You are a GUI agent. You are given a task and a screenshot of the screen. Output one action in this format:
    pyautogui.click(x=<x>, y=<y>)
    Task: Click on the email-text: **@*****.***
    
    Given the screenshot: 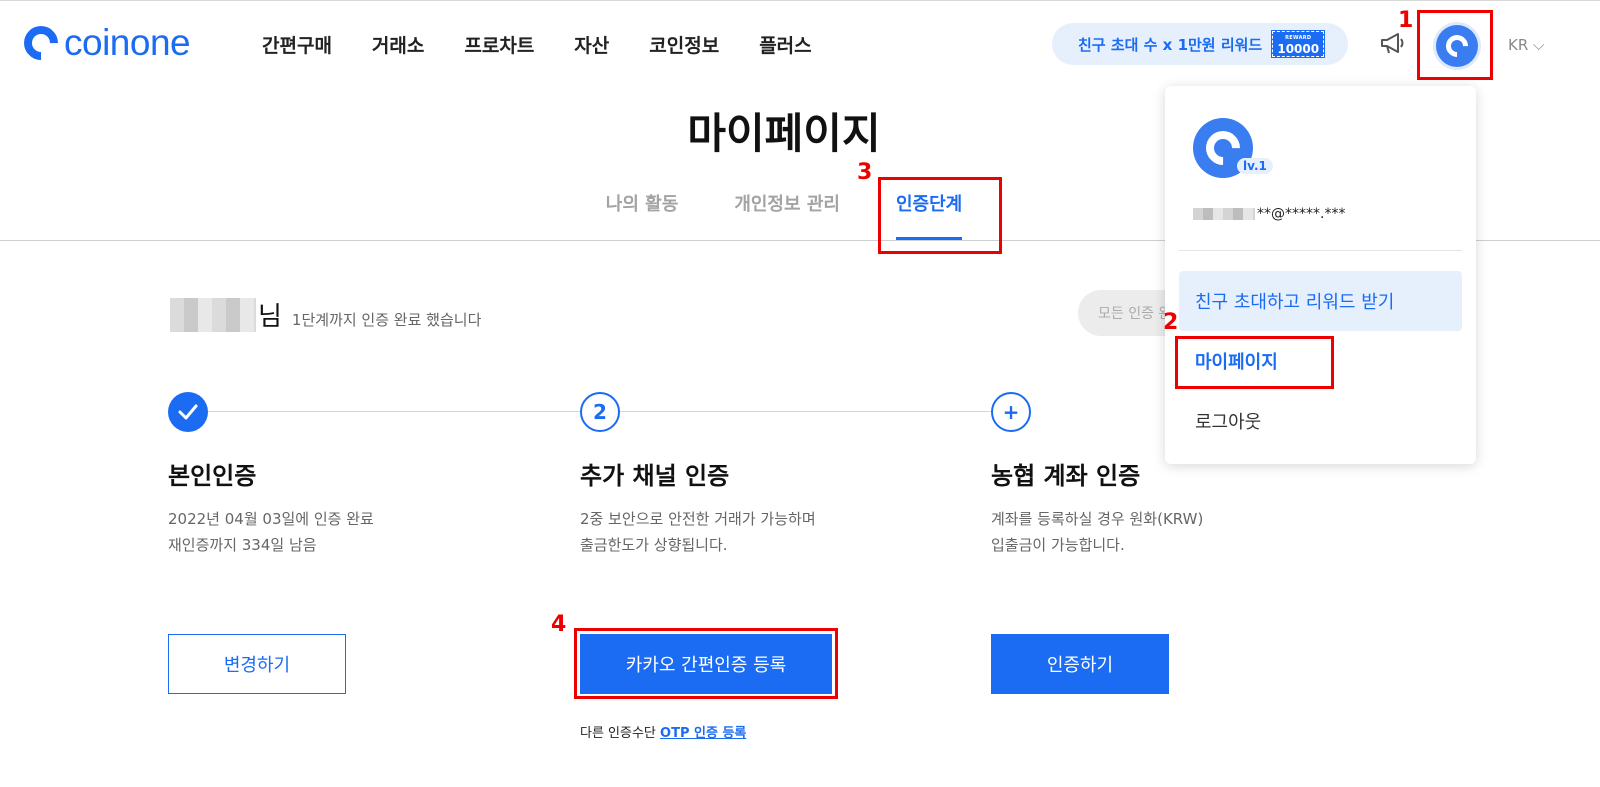 What is the action you would take?
    pyautogui.click(x=1301, y=214)
    